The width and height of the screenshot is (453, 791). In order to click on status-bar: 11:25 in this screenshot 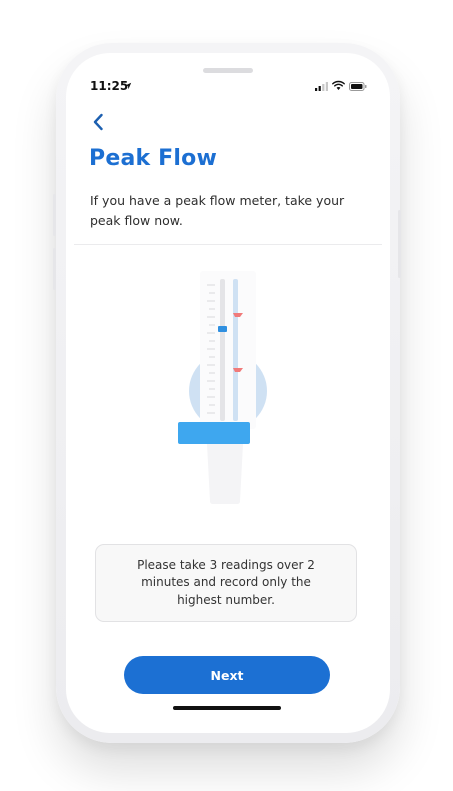, I will do `click(228, 87)`.